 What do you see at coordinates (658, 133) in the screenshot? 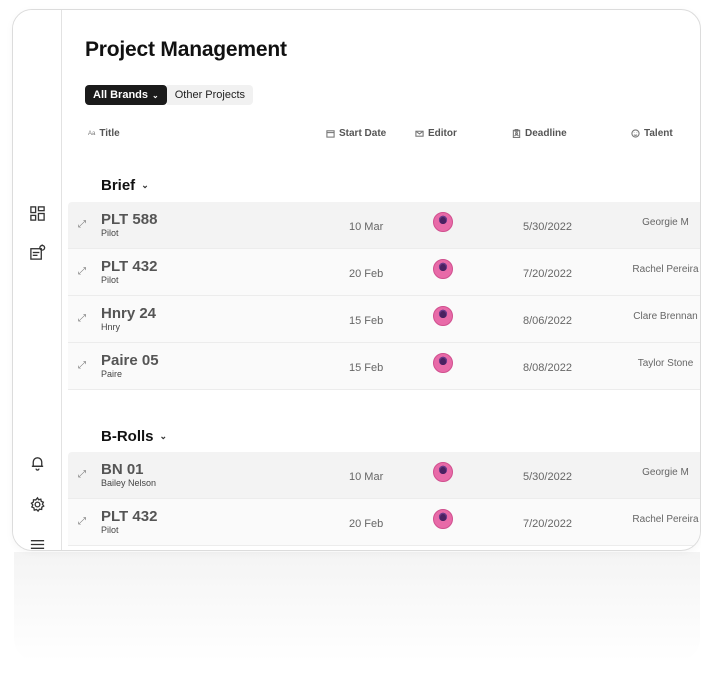
I see `column-header-label: Talent` at bounding box center [658, 133].